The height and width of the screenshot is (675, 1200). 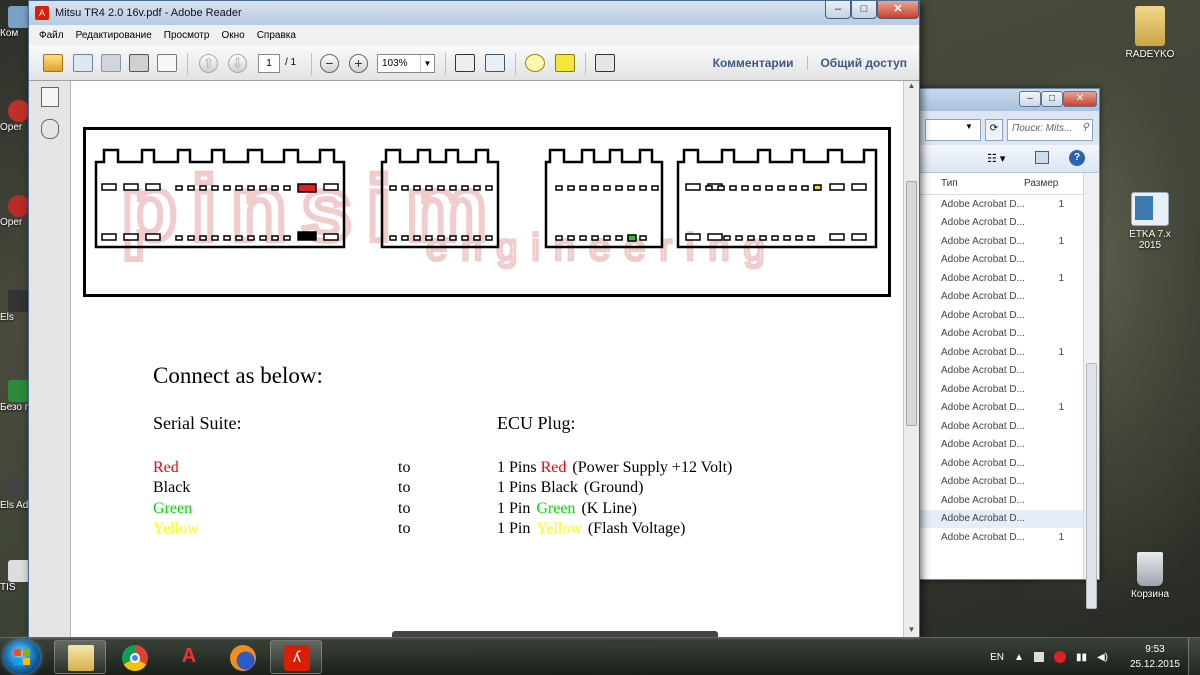 I want to click on view-options-icon: ☷ ▾, so click(x=996, y=158).